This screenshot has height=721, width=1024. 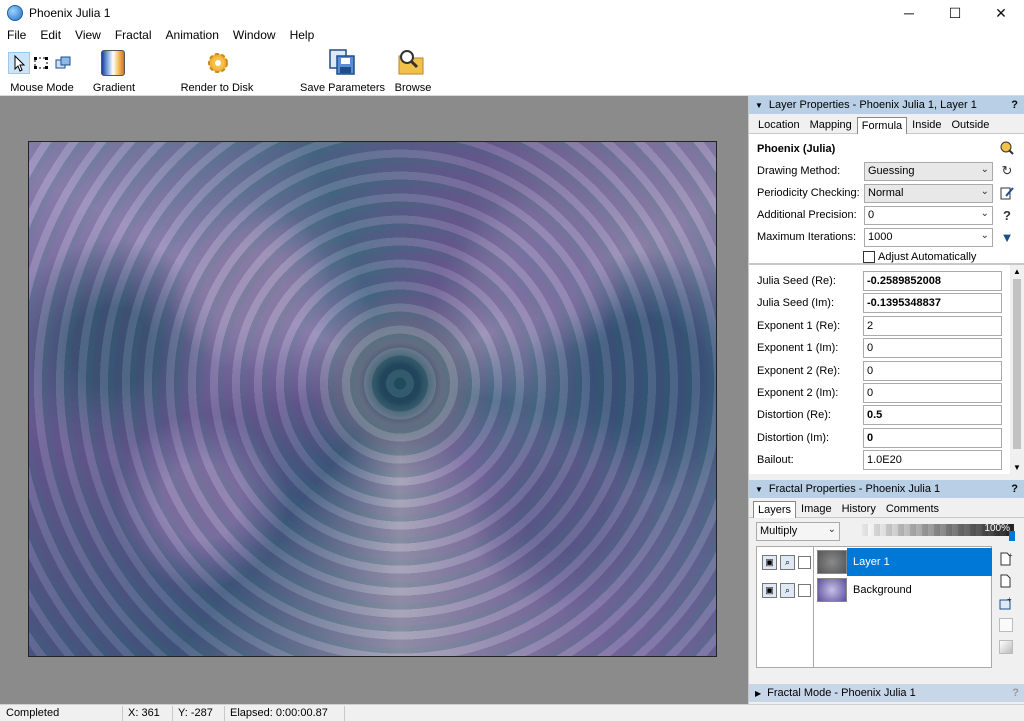 What do you see at coordinates (133, 35) in the screenshot?
I see `menu-fractal: Fractal` at bounding box center [133, 35].